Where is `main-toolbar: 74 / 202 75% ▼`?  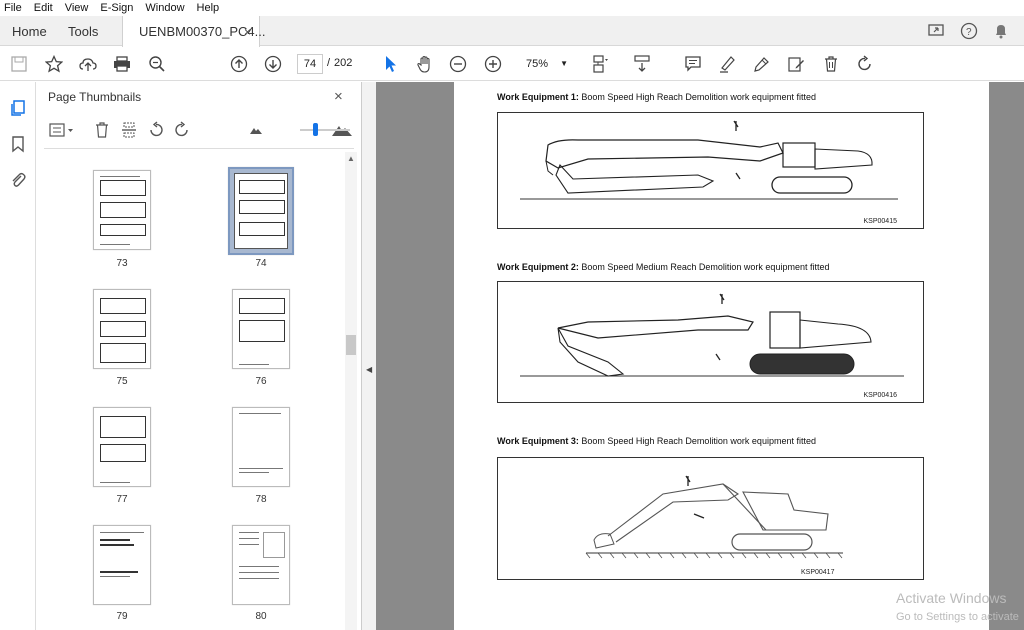 main-toolbar: 74 / 202 75% ▼ is located at coordinates (512, 64).